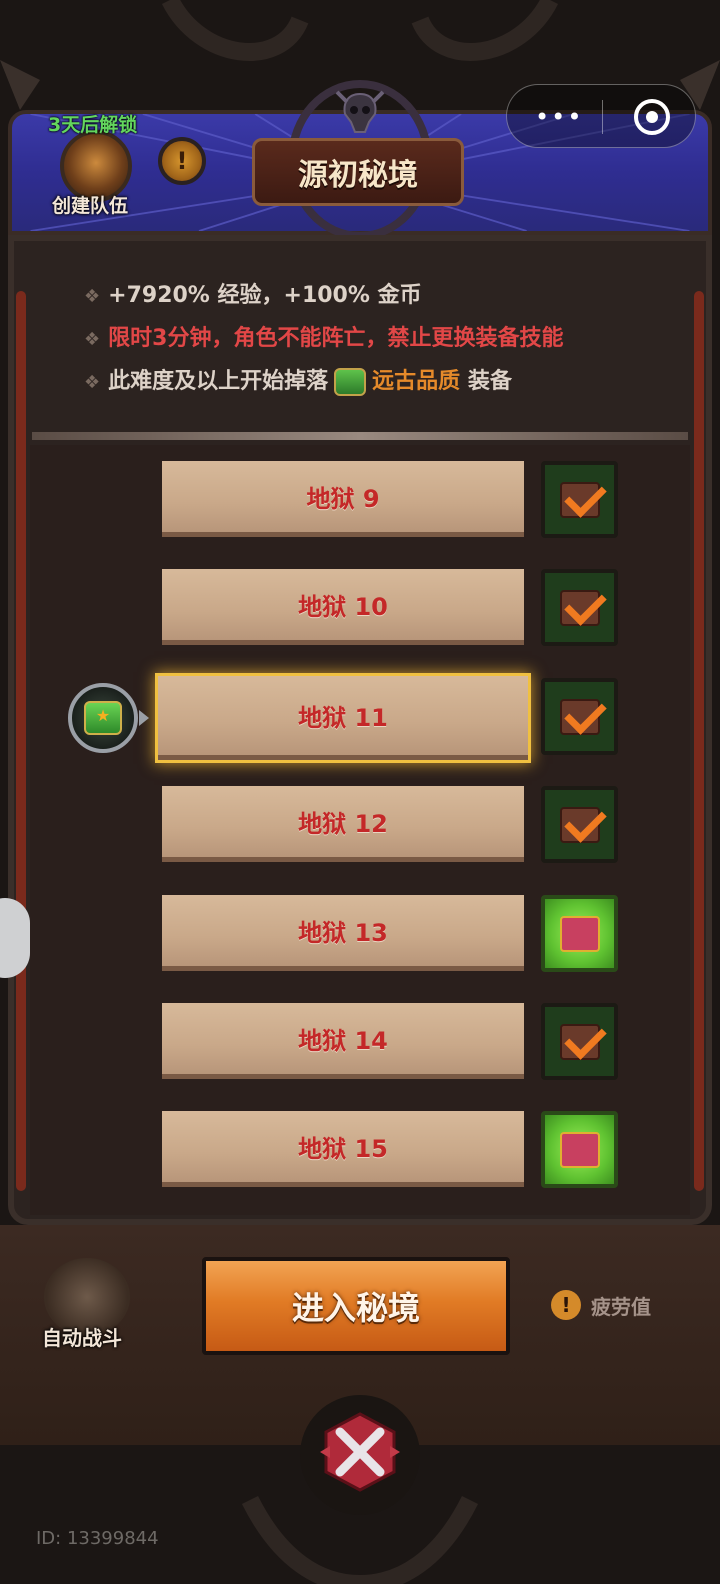  I want to click on marker-arrow-icon, so click(144, 718).